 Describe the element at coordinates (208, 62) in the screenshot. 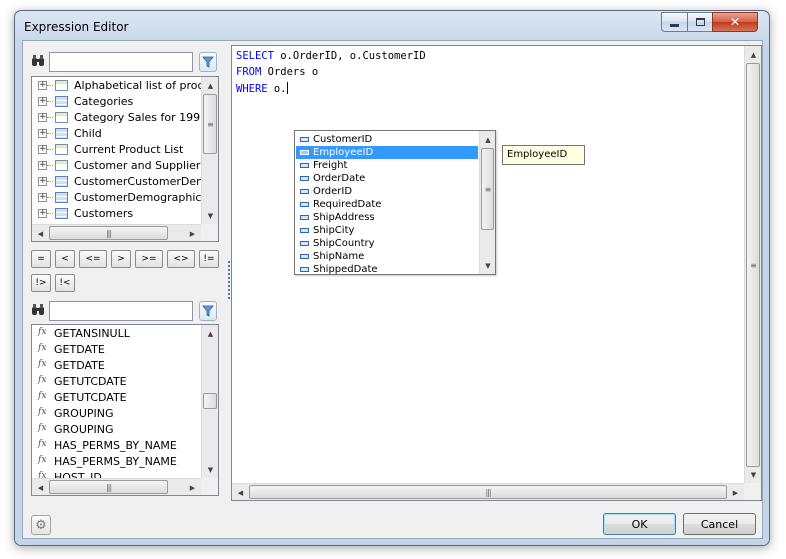

I see `tables-filter-button` at that location.